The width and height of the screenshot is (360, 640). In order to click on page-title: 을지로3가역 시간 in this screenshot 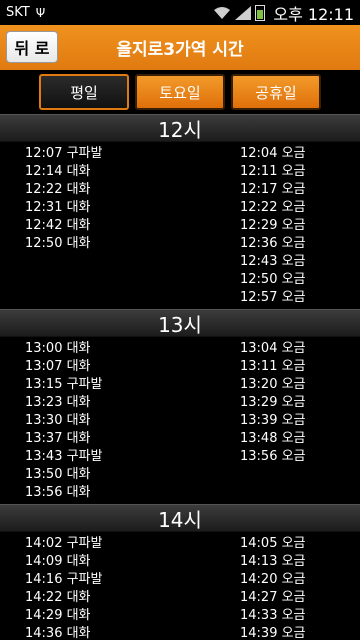, I will do `click(180, 50)`.